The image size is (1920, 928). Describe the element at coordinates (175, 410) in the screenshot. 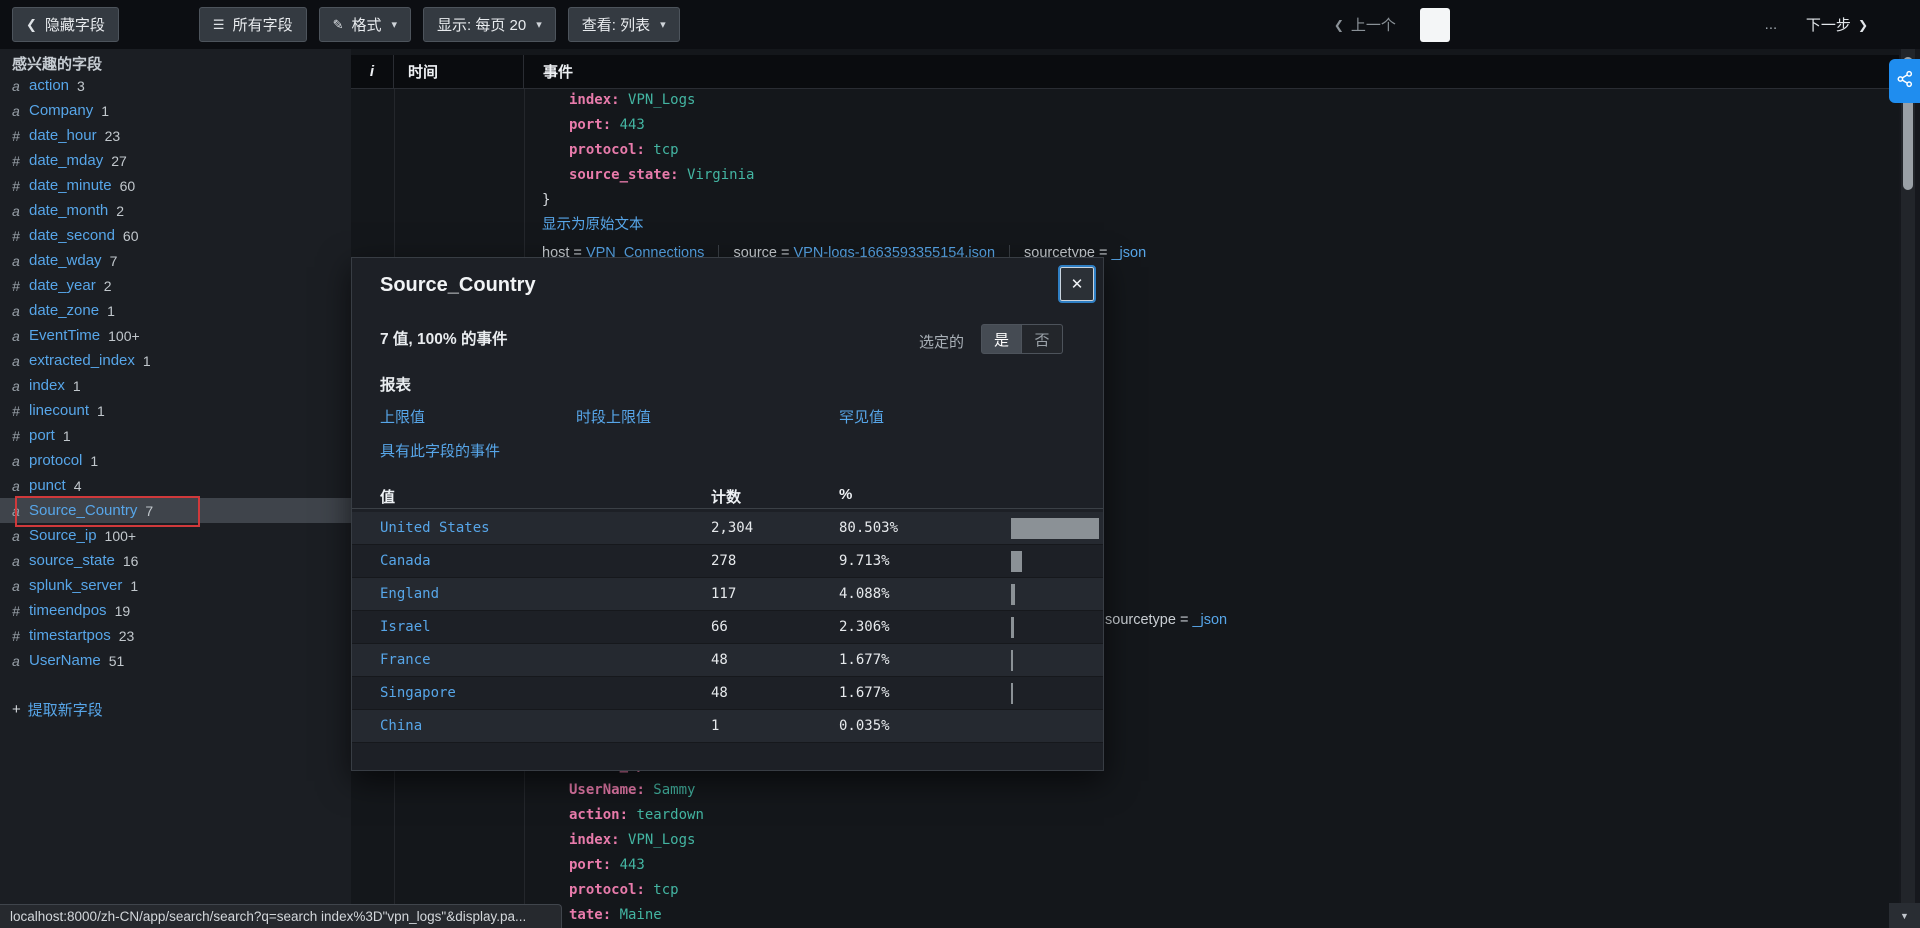

I see `sidebar-field-item: # linecount 1` at that location.